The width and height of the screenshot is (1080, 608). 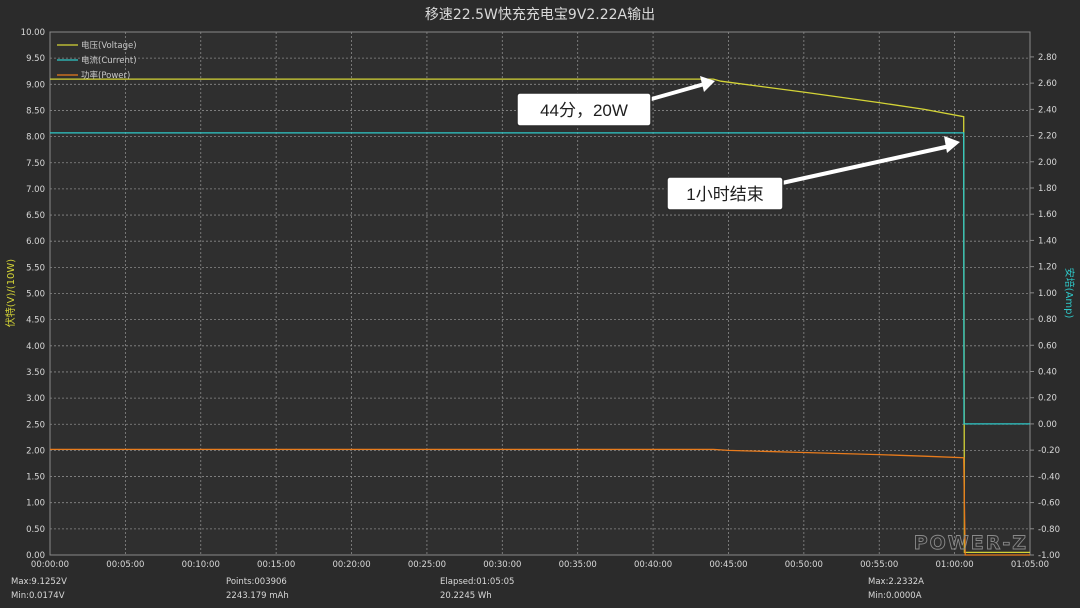 What do you see at coordinates (35, 478) in the screenshot?
I see `y-left-tick-label: 1.50` at bounding box center [35, 478].